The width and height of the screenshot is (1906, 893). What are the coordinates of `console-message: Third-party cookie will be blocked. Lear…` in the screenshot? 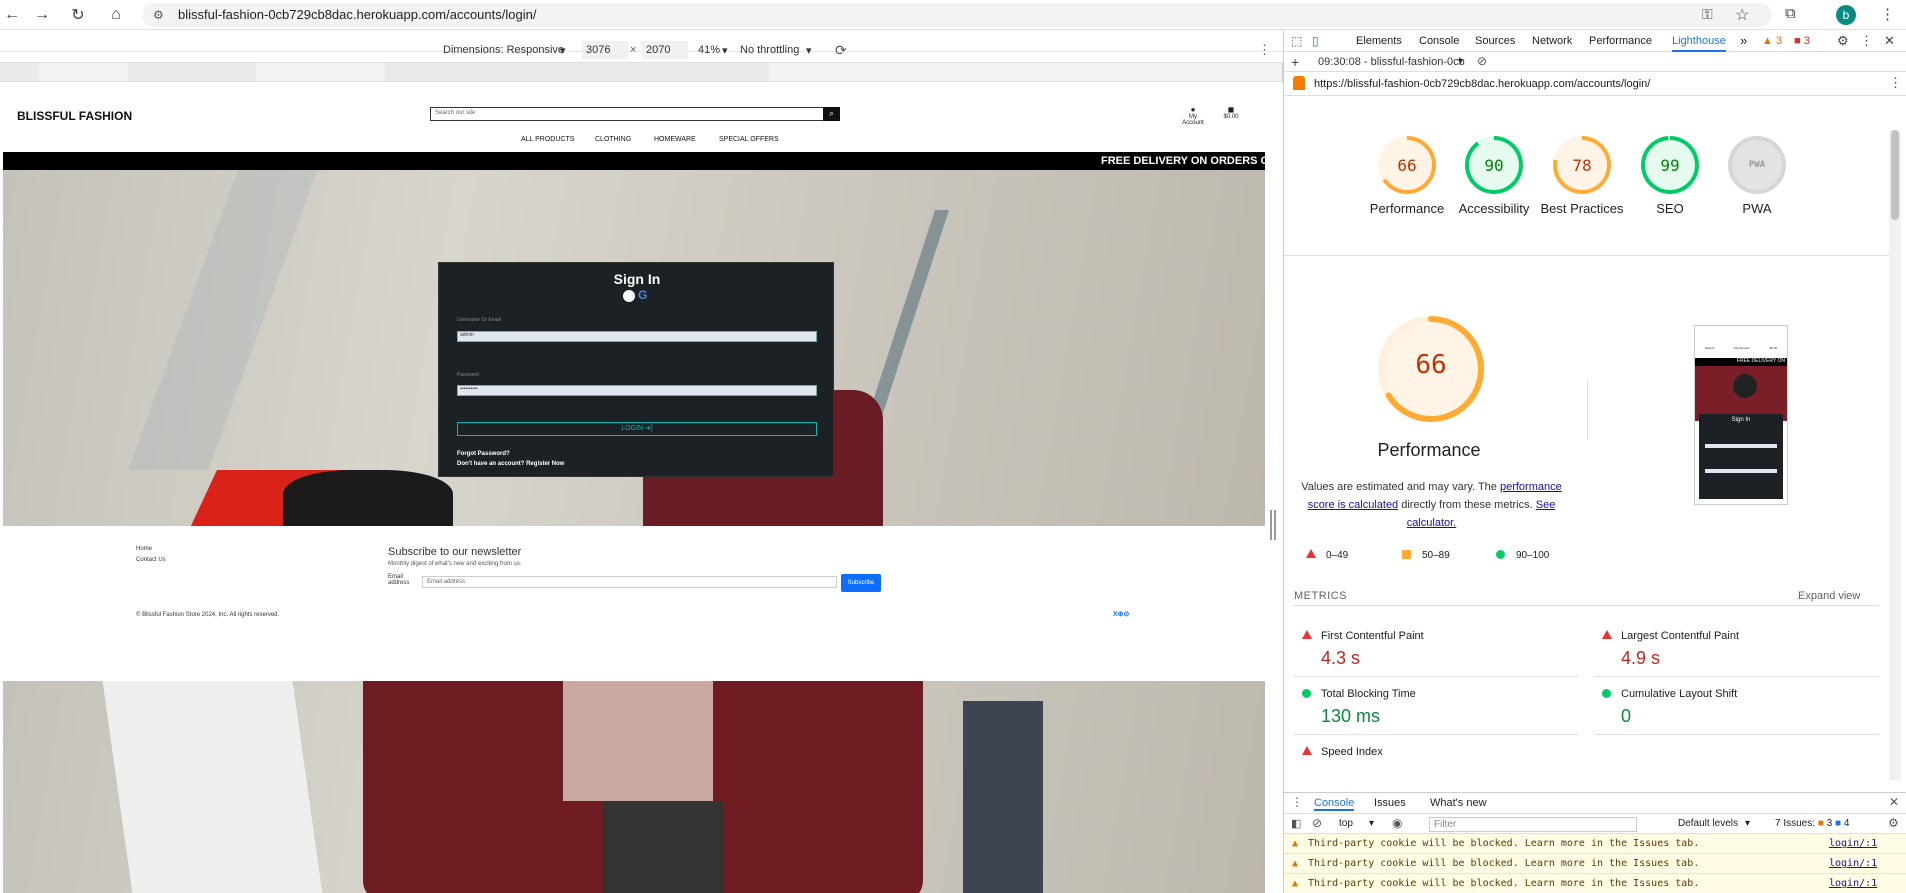 It's located at (1504, 843).